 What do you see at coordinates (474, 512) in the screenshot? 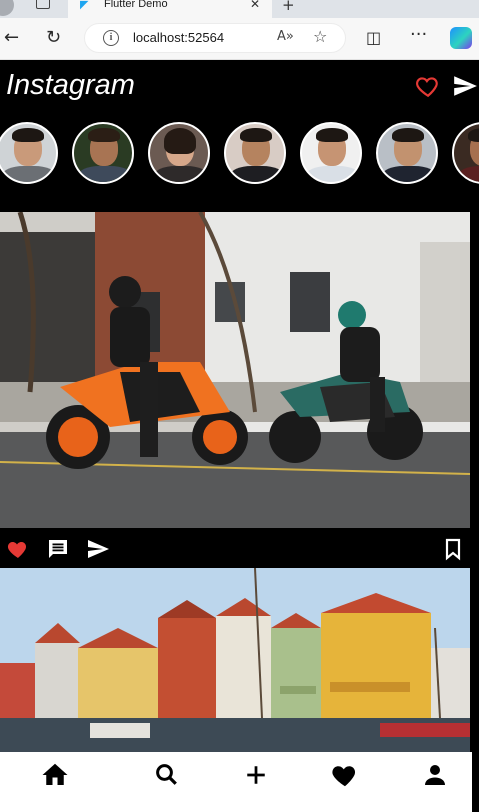
I see `scrollbar-track` at bounding box center [474, 512].